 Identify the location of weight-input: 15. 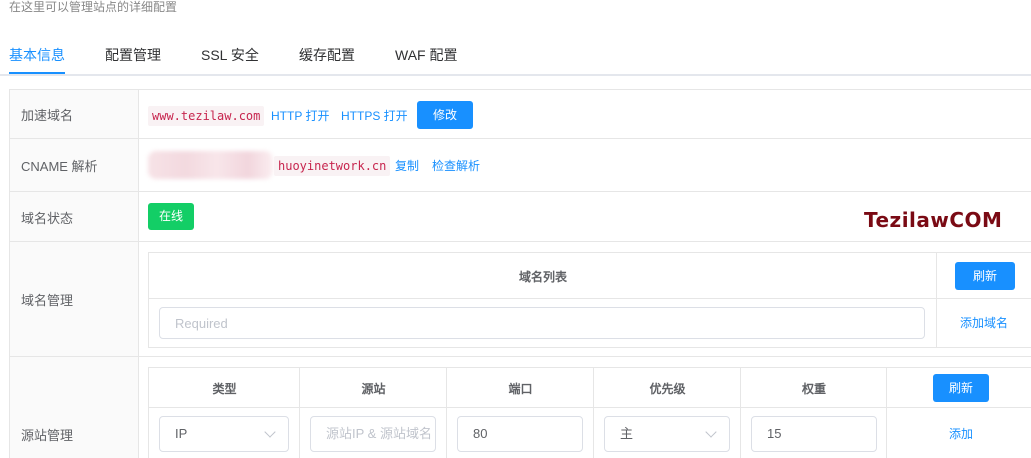
(814, 434).